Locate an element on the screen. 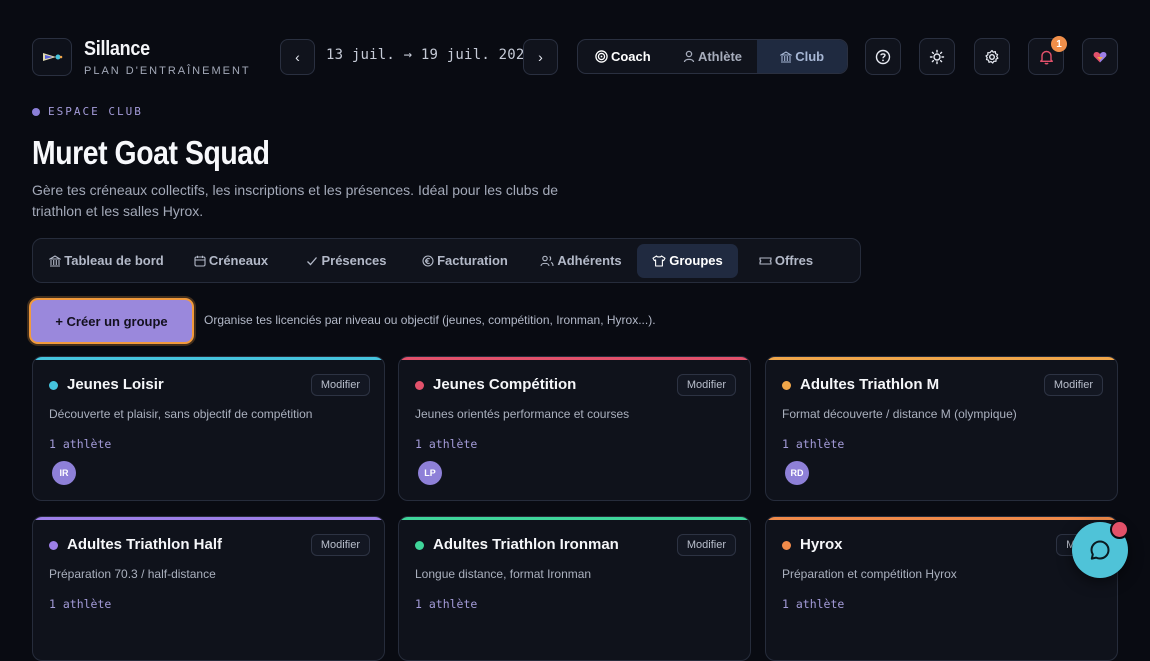  tab-label: Créneaux is located at coordinates (238, 260).